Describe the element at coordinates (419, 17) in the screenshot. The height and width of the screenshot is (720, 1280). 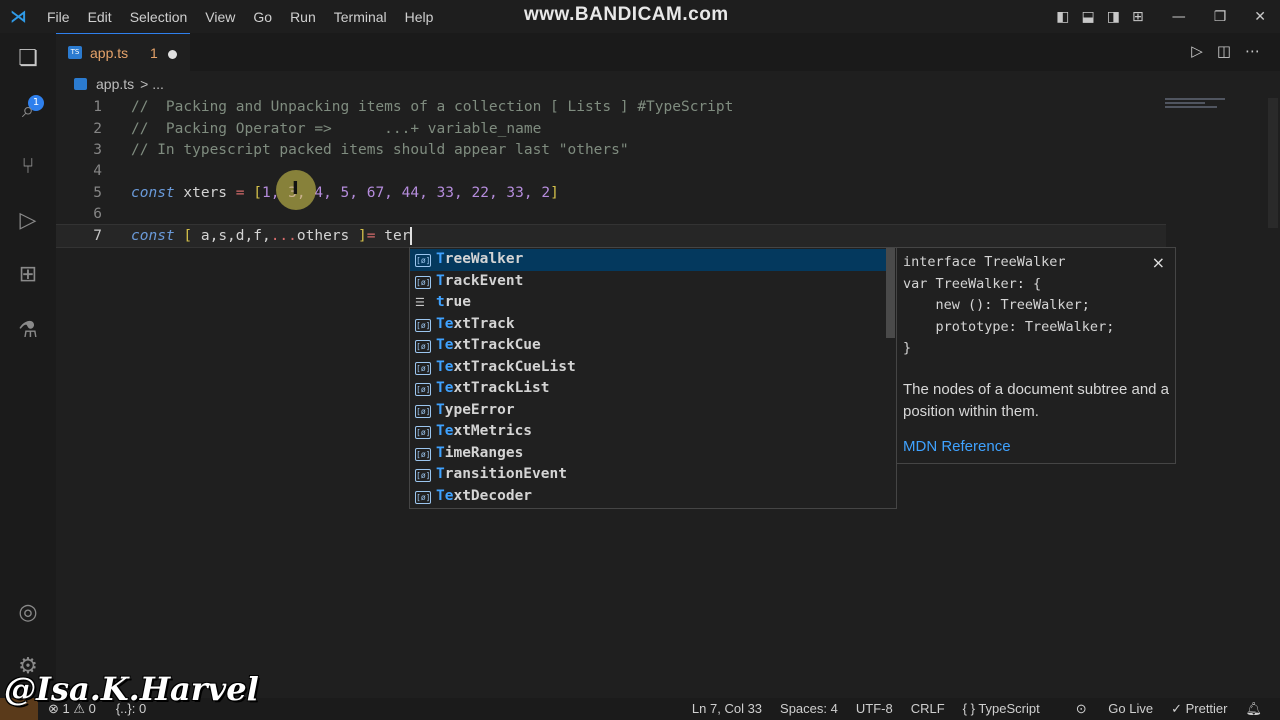
I see `menu-help: Help` at that location.